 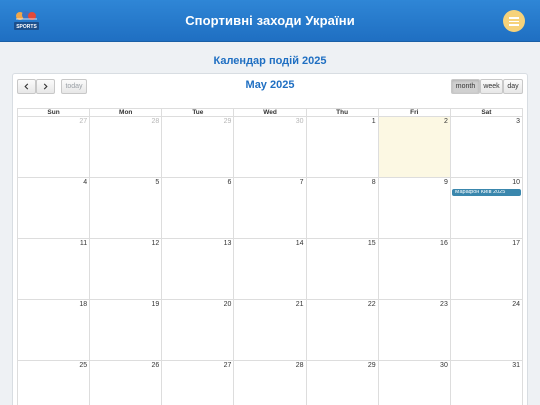 I want to click on day-cell: 9, so click(x=415, y=208).